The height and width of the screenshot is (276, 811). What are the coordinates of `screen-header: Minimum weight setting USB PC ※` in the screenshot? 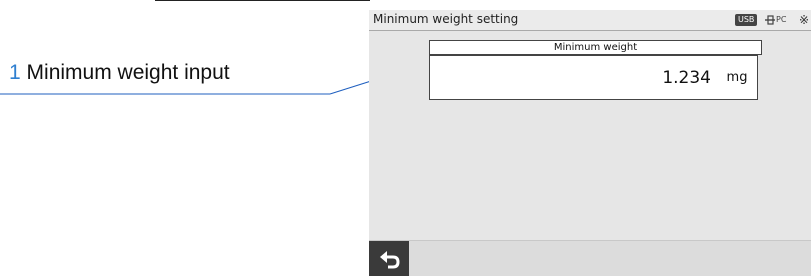 It's located at (590, 20).